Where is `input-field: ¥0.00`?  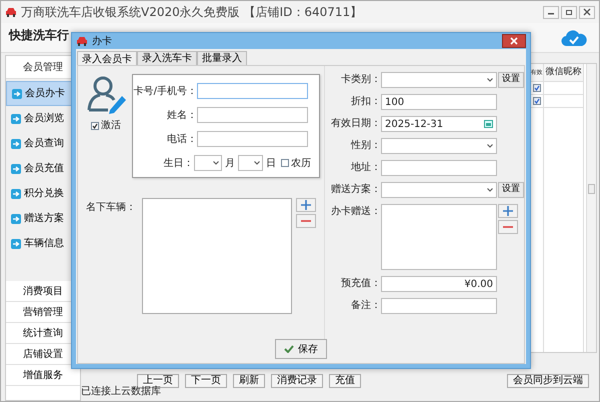
input-field: ¥0.00 is located at coordinates (439, 284).